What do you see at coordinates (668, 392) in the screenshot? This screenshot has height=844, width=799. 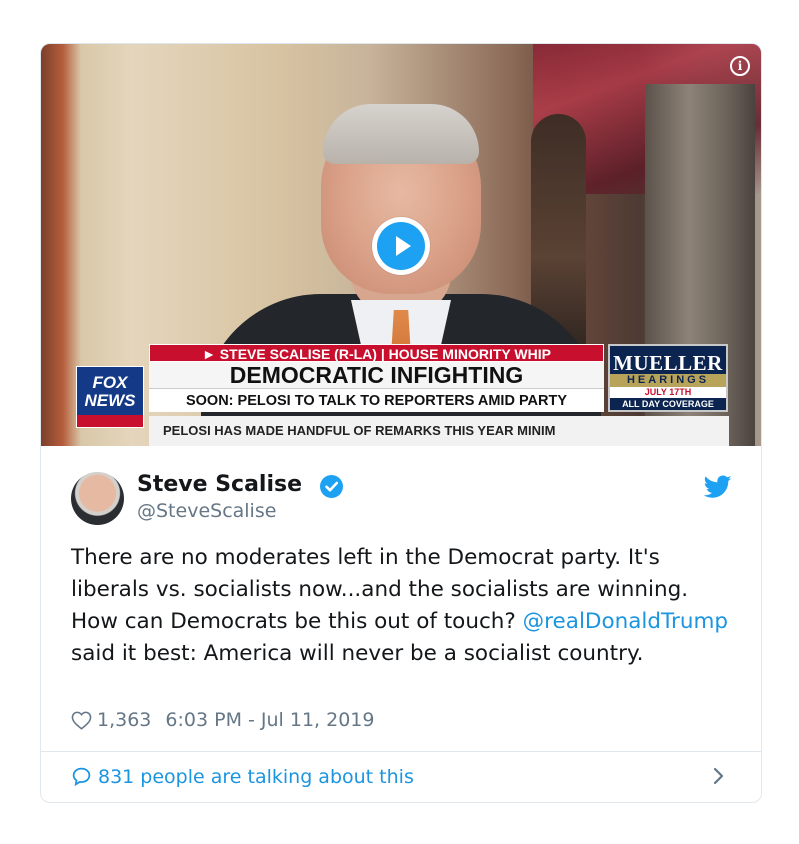 I see `promo-line-3: JULY 17TH` at bounding box center [668, 392].